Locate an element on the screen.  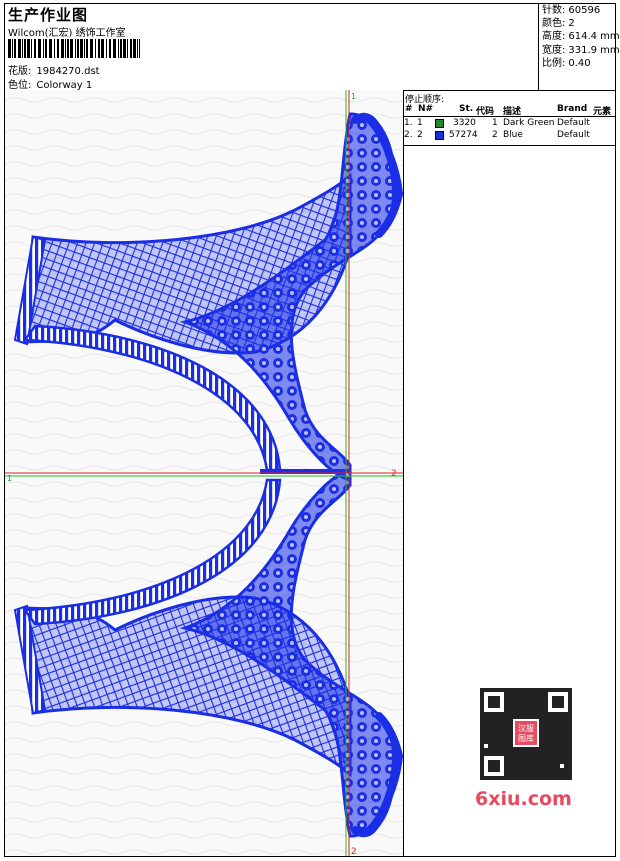
col-code: 代码 is located at coordinates (485, 112).